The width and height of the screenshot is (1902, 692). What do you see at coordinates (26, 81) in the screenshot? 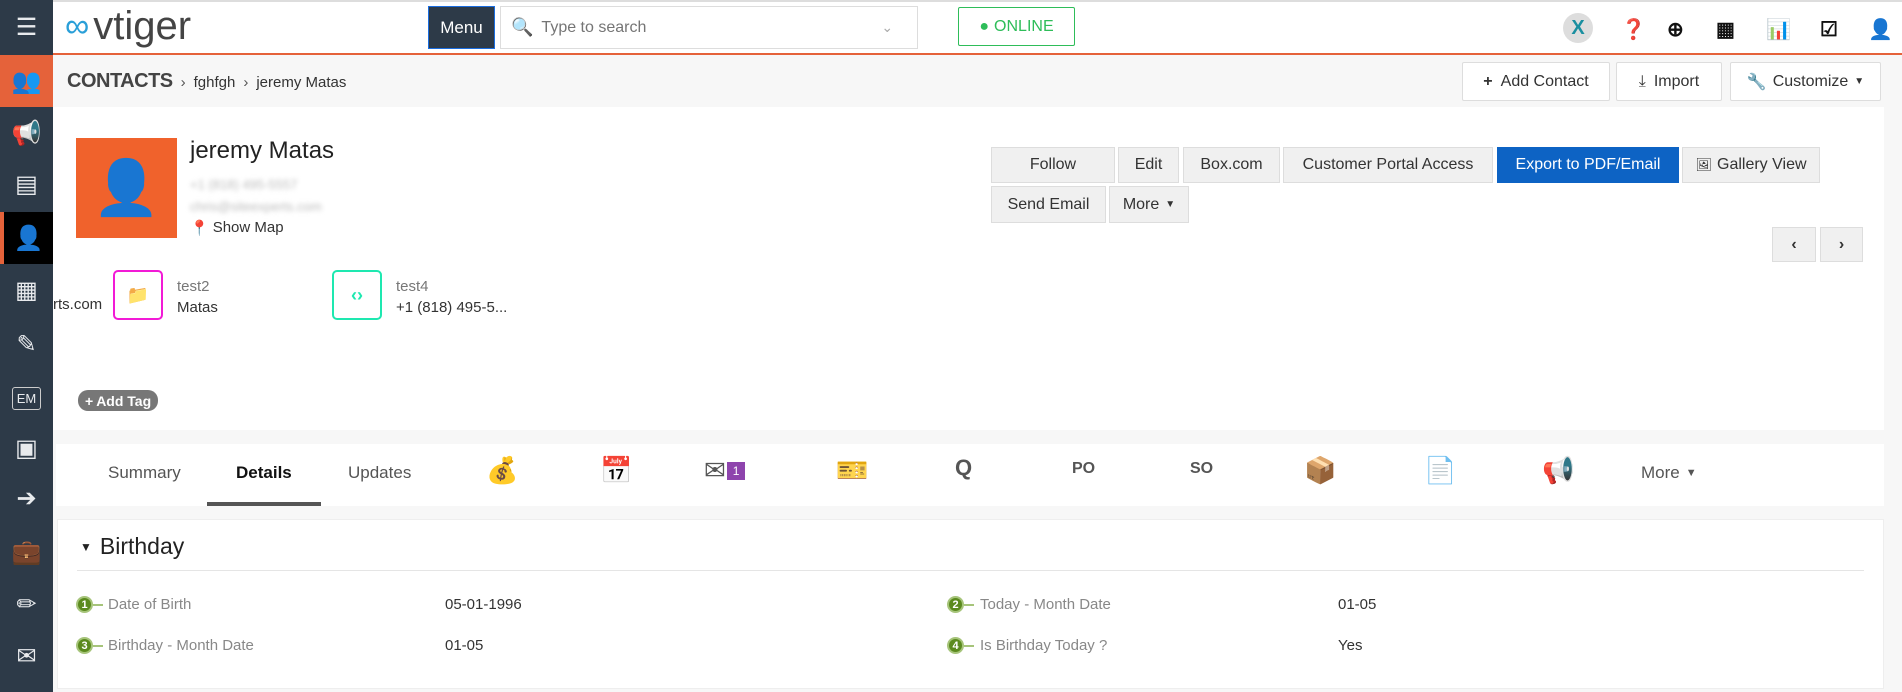
I see `contacts-module-icon: 👥` at bounding box center [26, 81].